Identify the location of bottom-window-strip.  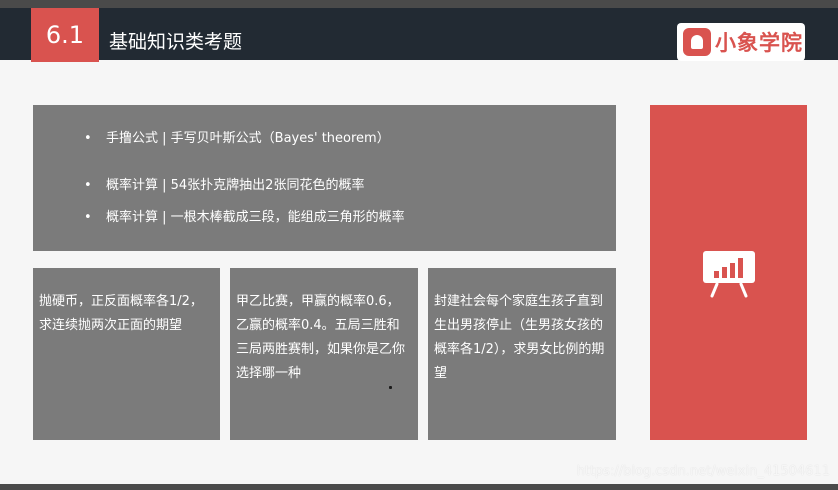
(419, 487).